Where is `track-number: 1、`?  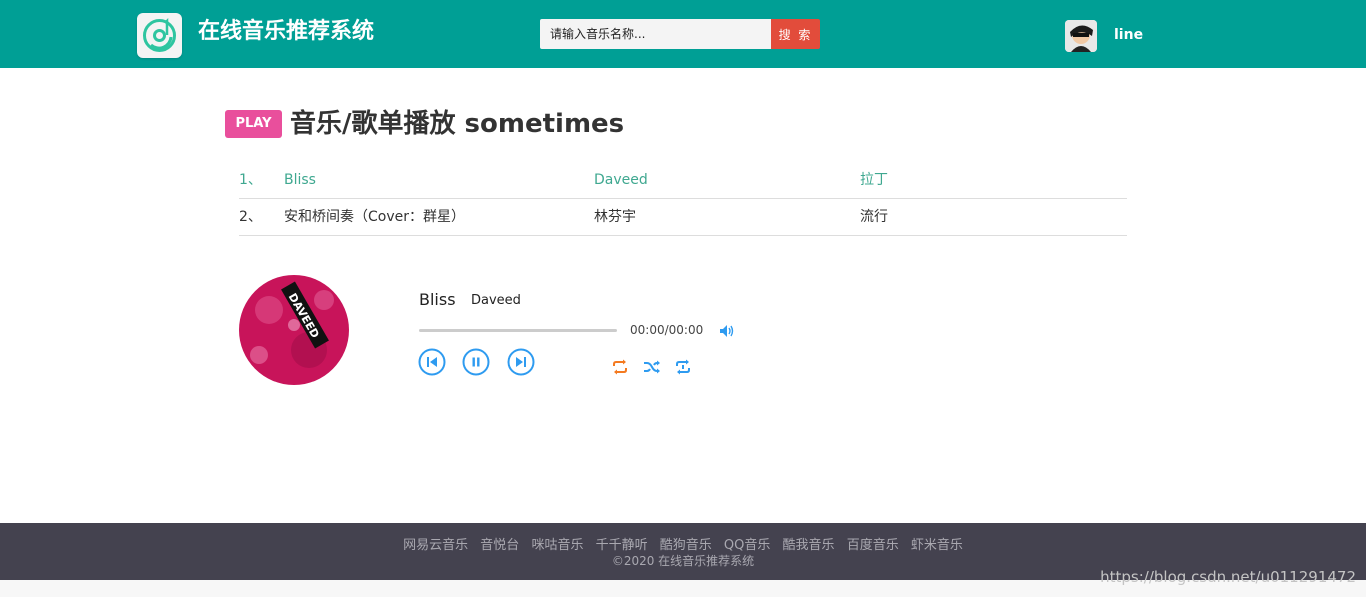
track-number: 1、 is located at coordinates (250, 180).